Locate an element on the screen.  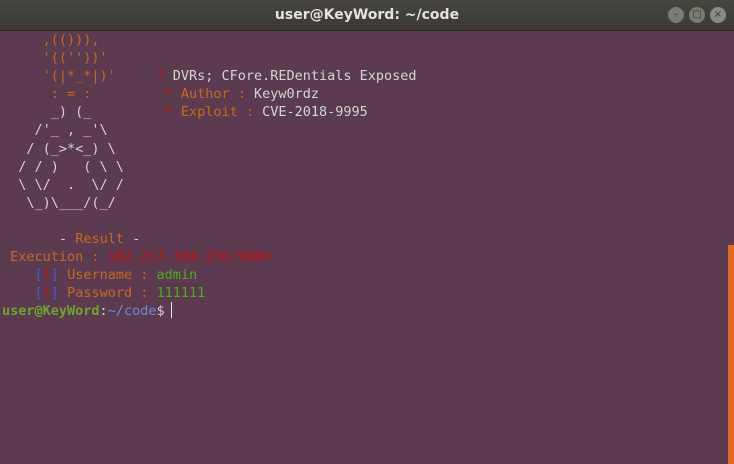
exploit-label: Exploit : is located at coordinates (217, 112).